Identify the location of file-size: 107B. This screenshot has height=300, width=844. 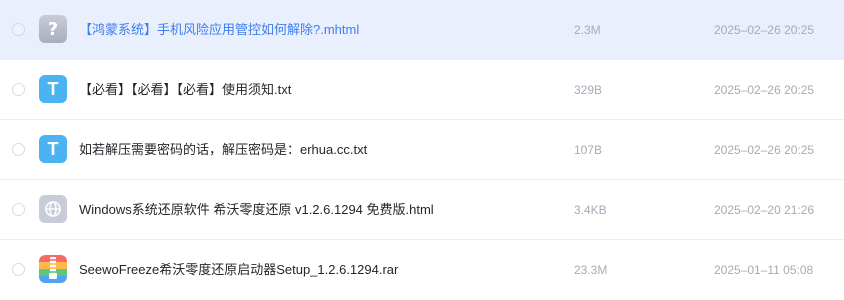
(588, 150).